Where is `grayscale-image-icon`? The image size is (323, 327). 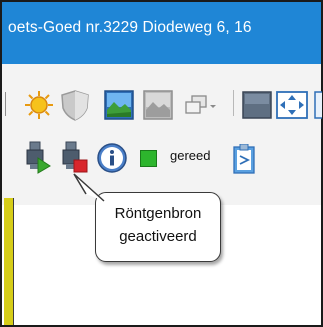
grayscale-image-icon is located at coordinates (158, 105).